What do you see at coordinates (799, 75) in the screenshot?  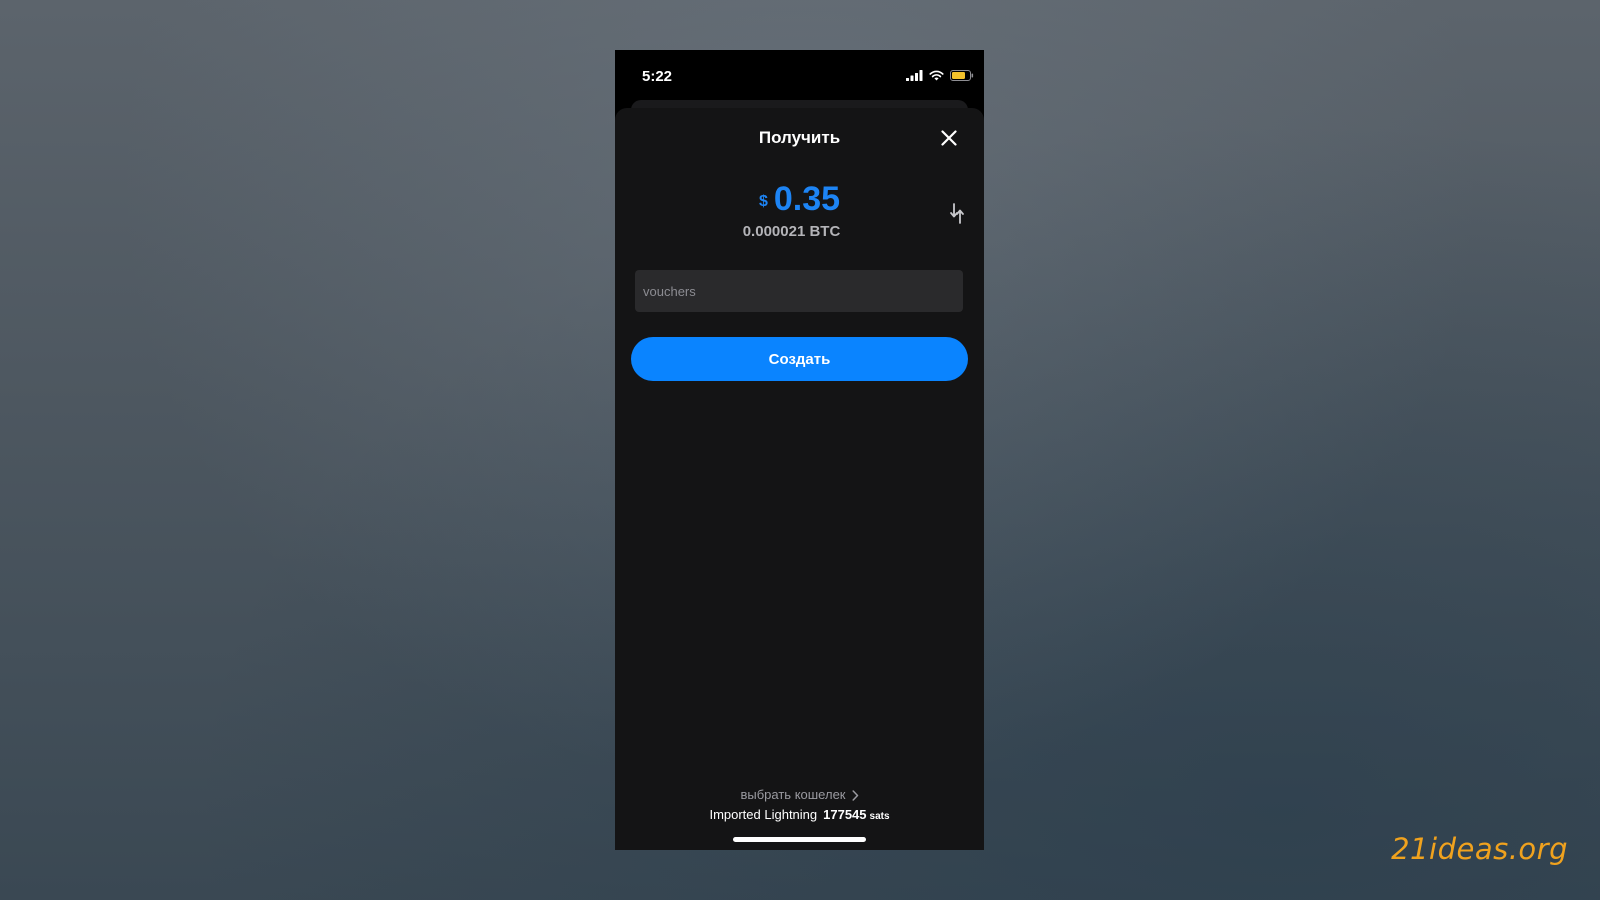 I see `status-bar: 5:22` at bounding box center [799, 75].